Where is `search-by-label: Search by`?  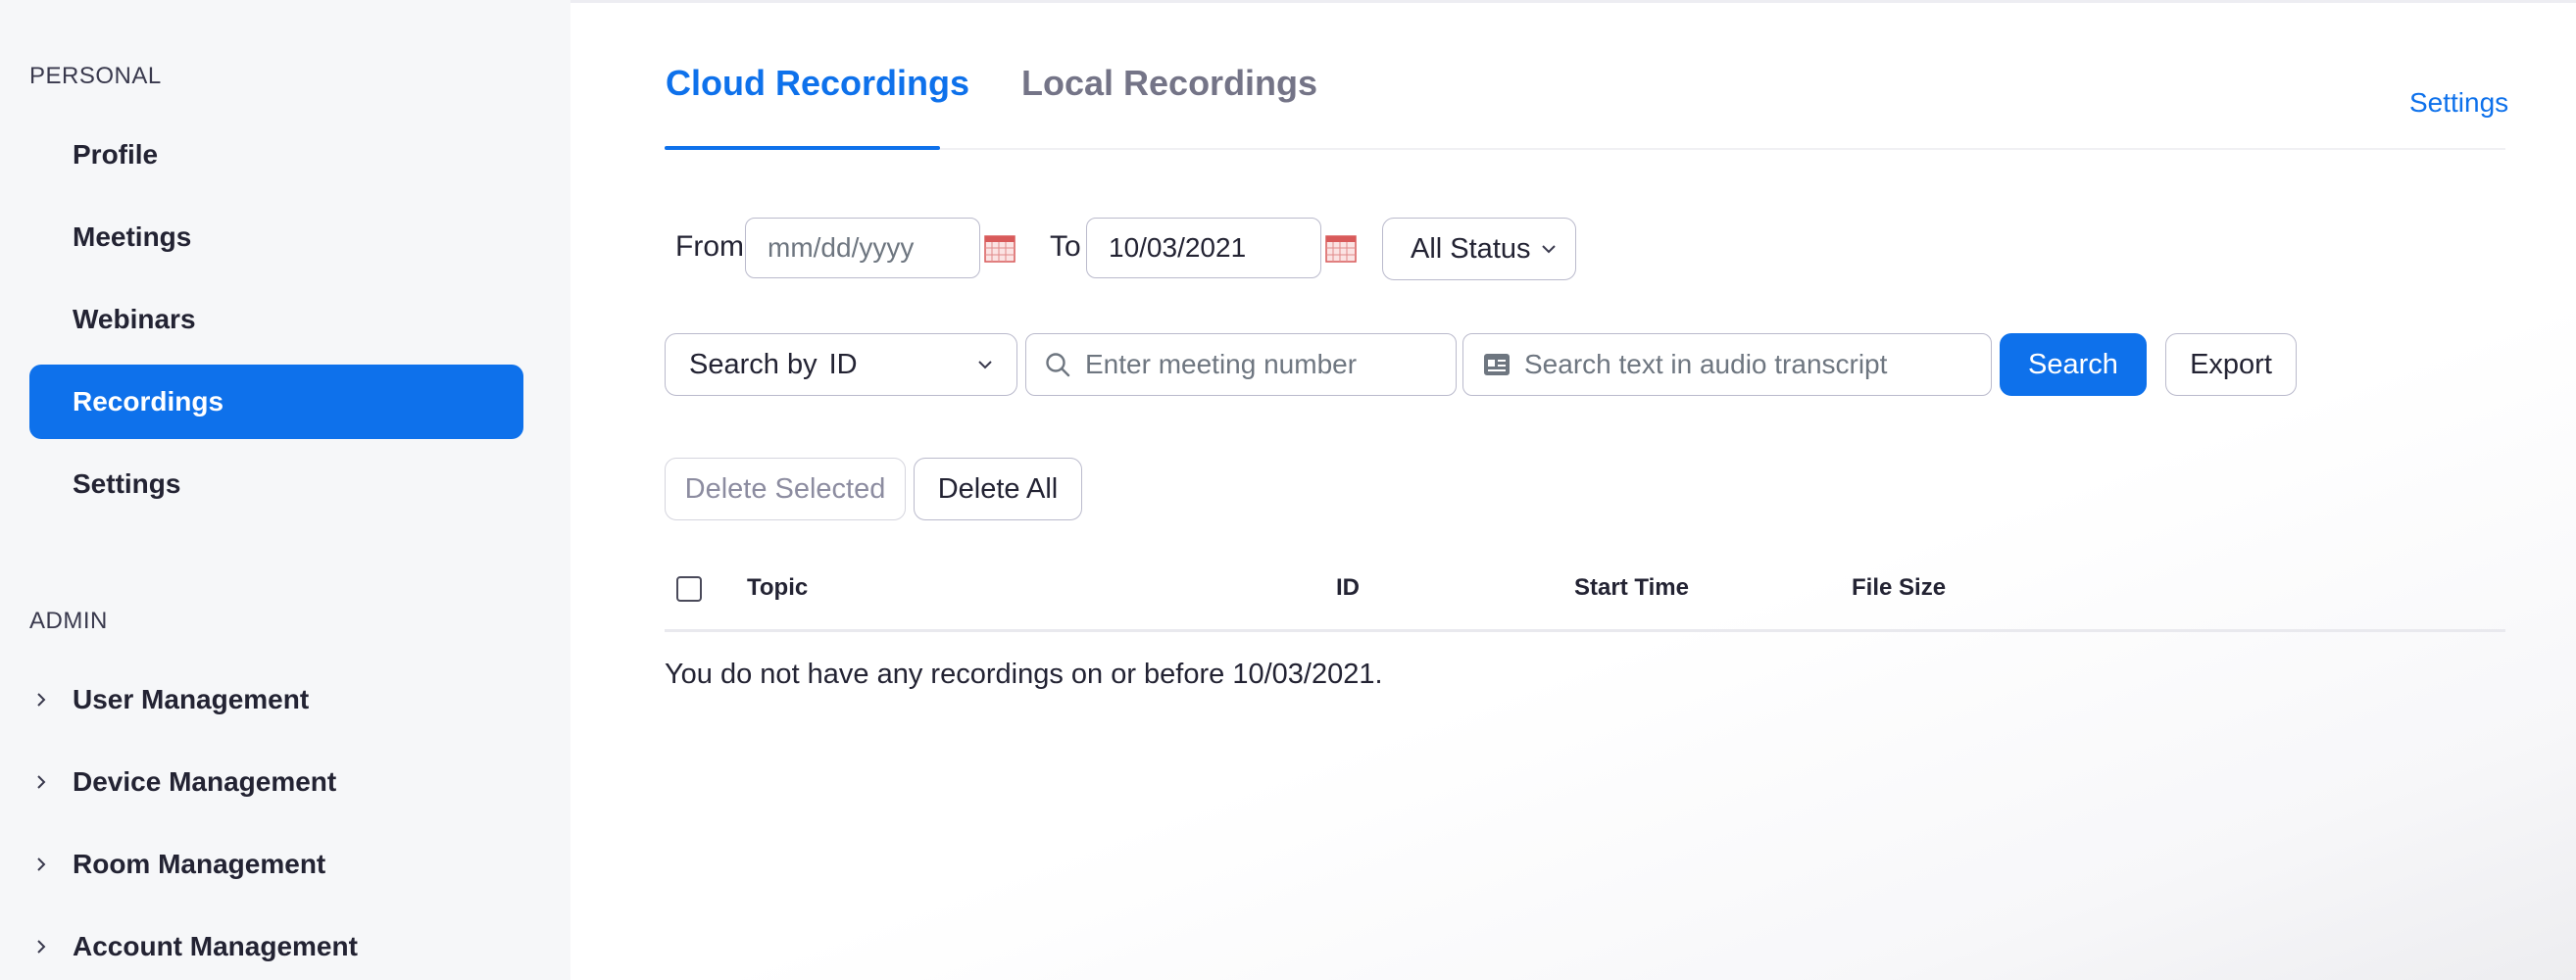
search-by-label: Search by is located at coordinates (753, 364).